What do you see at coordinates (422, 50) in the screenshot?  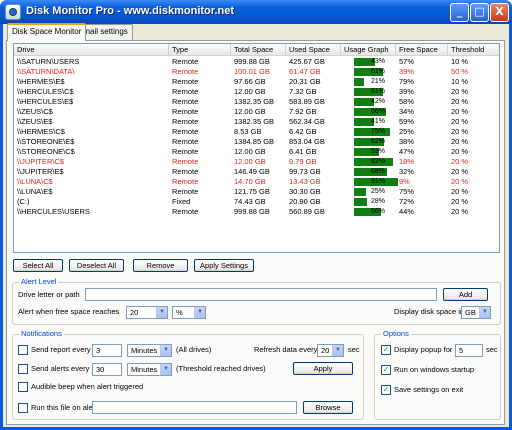 I see `column-header-free-space: Free Space` at bounding box center [422, 50].